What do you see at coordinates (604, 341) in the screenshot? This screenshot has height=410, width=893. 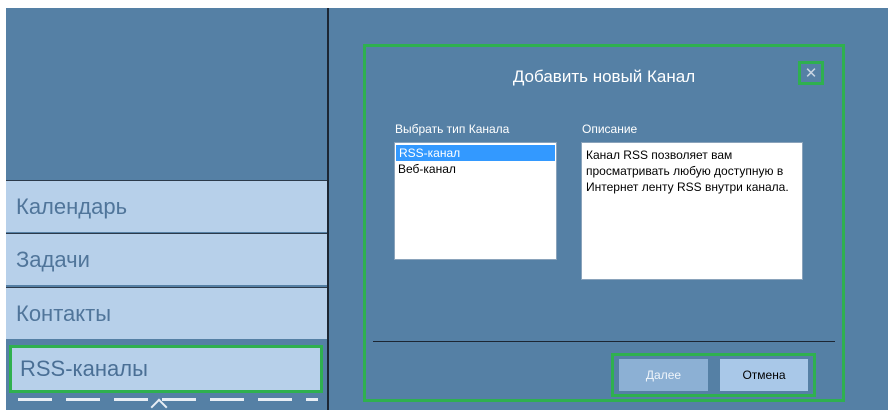 I see `dialog-divider` at bounding box center [604, 341].